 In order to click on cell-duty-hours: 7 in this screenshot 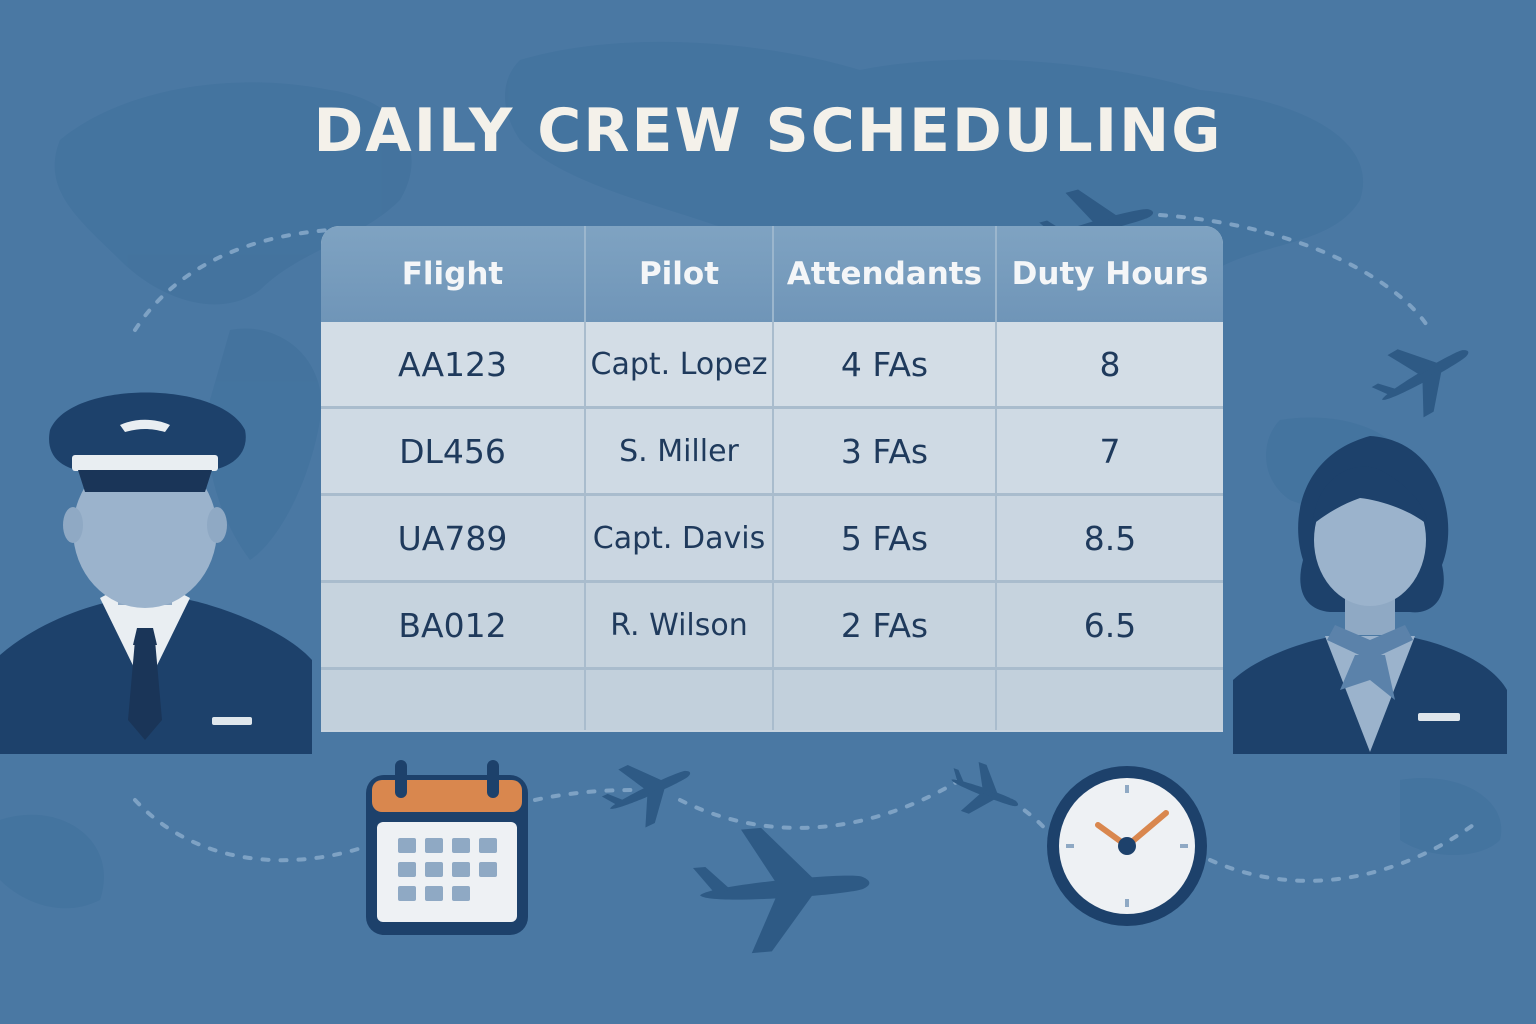, I will do `click(1110, 451)`.